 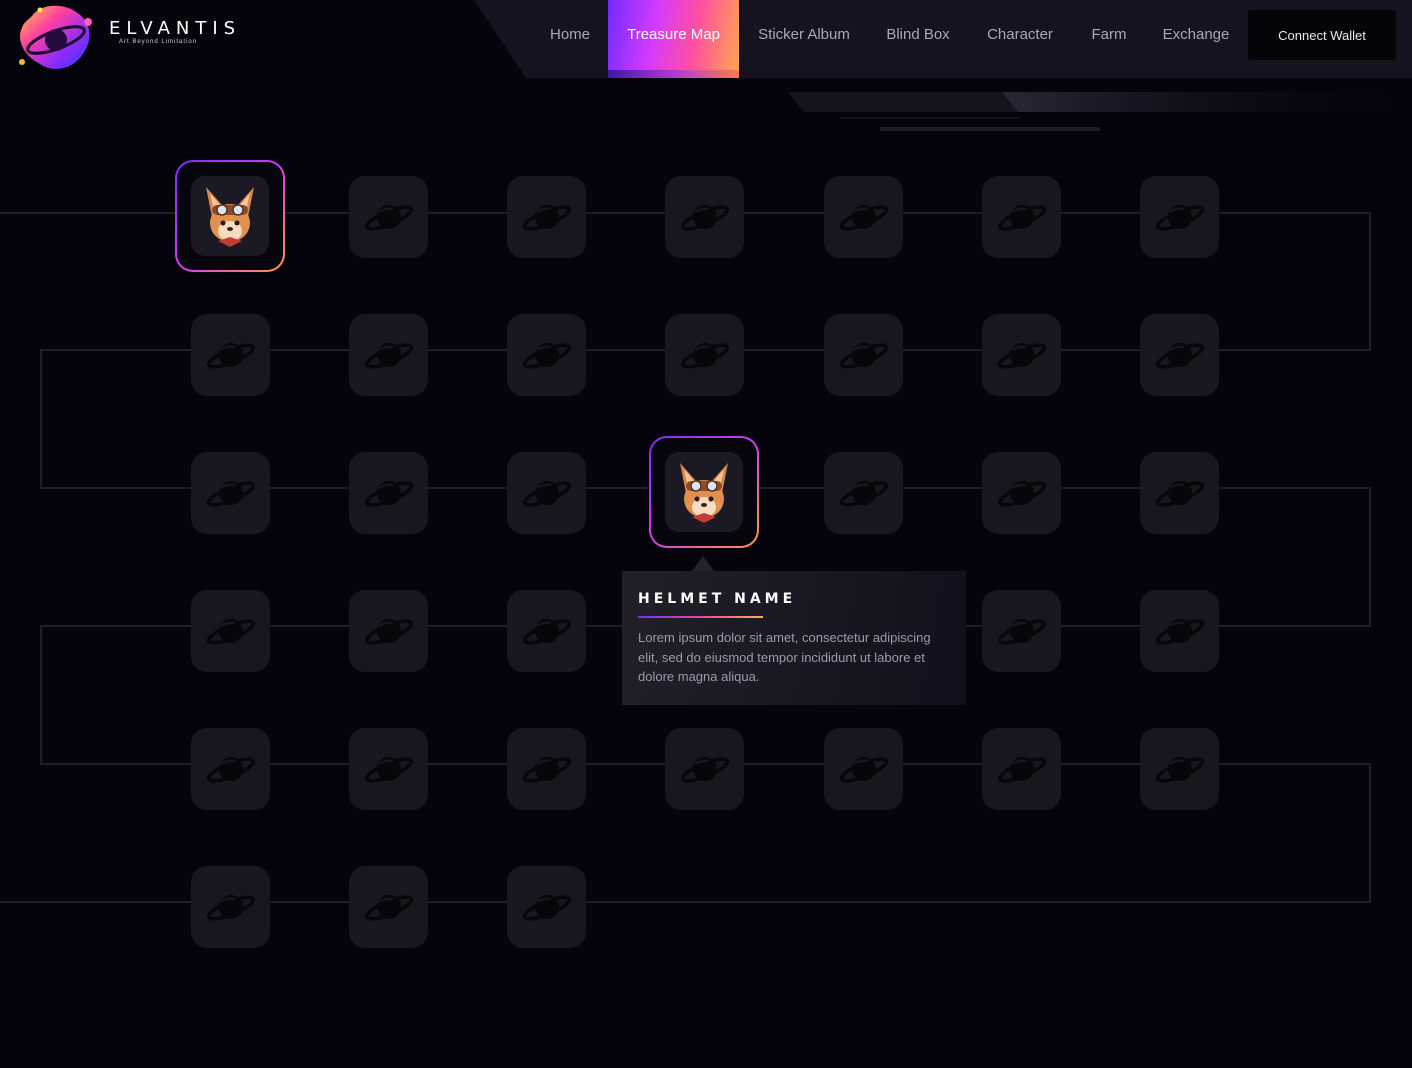 What do you see at coordinates (918, 39) in the screenshot?
I see `nav-blind-box: Blind Box` at bounding box center [918, 39].